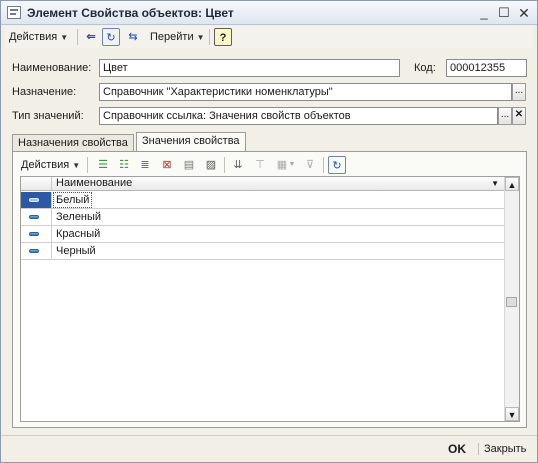 Image resolution: width=538 pixels, height=463 pixels. What do you see at coordinates (263, 200) in the screenshot?
I see `table-row: Белый` at bounding box center [263, 200].